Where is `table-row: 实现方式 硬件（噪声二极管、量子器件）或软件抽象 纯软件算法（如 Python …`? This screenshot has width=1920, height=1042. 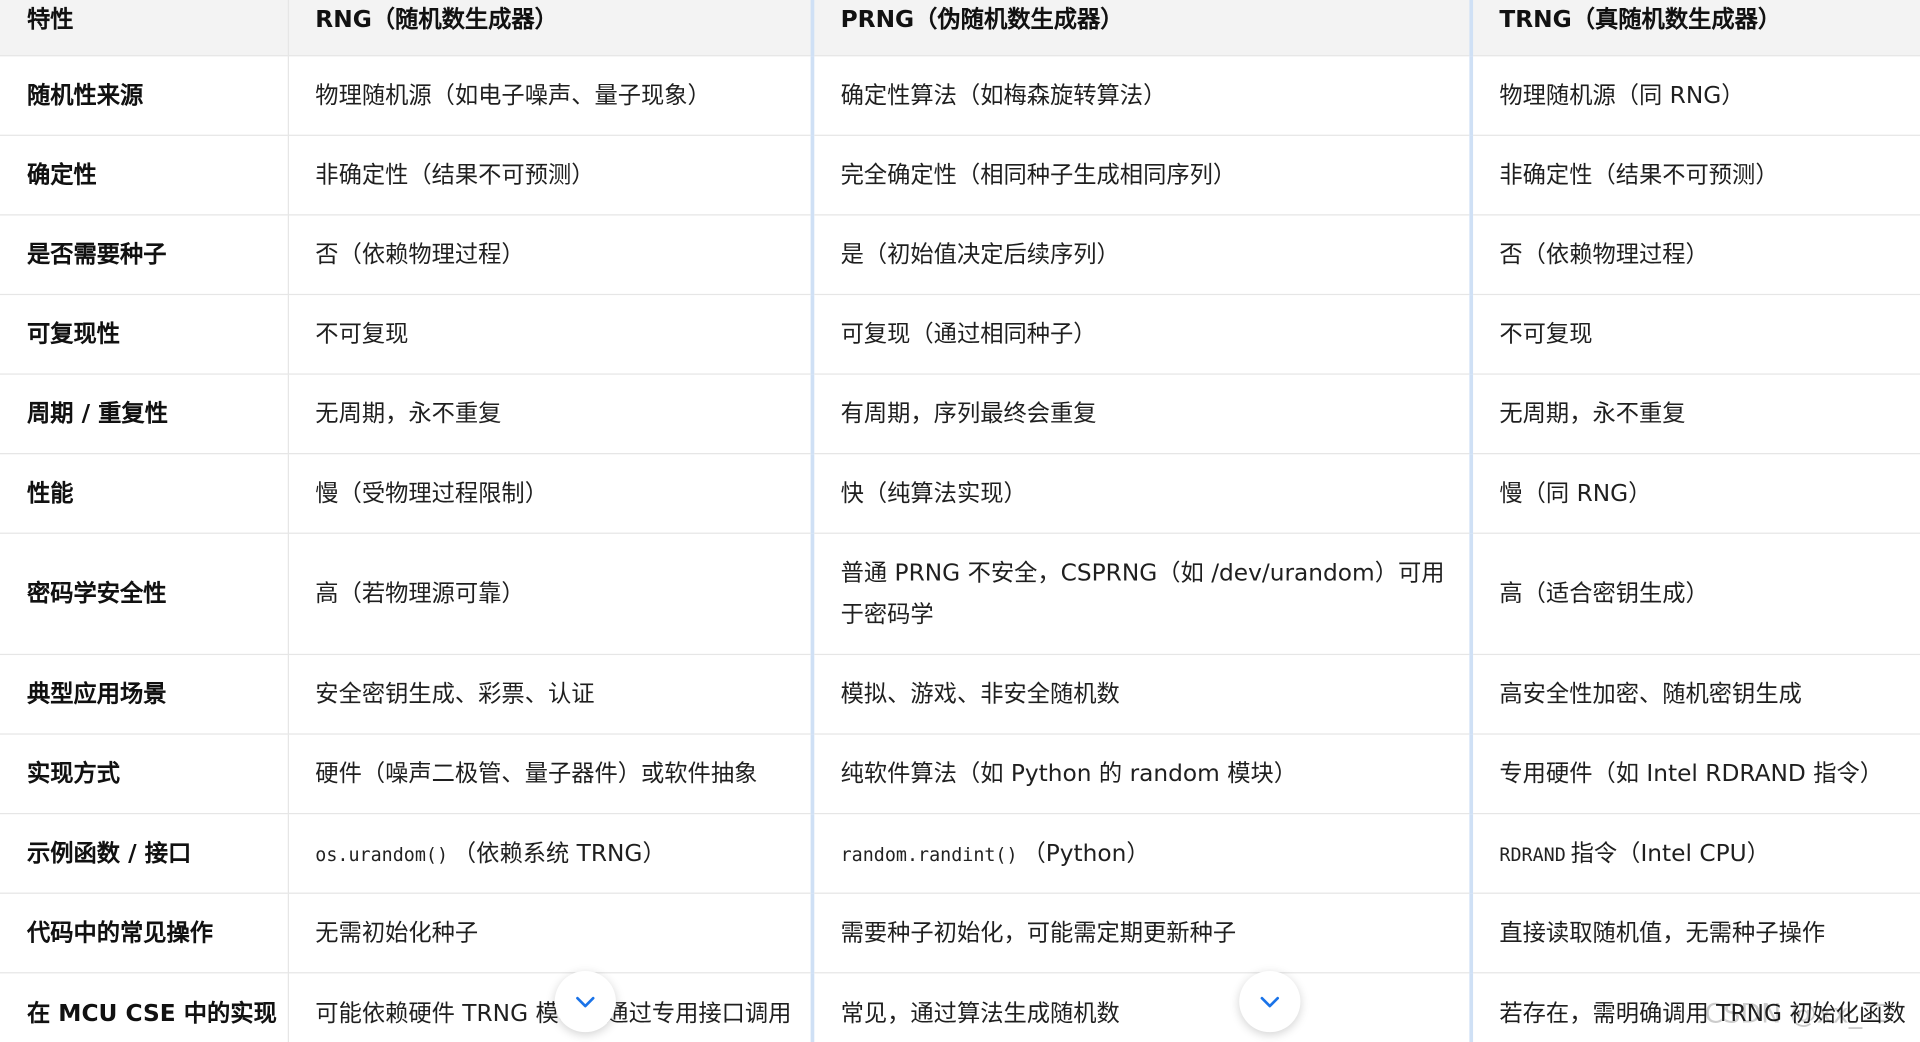 table-row: 实现方式 硬件（噪声二极管、量子器件）或软件抽象 纯软件算法（如 Python … is located at coordinates (960, 774).